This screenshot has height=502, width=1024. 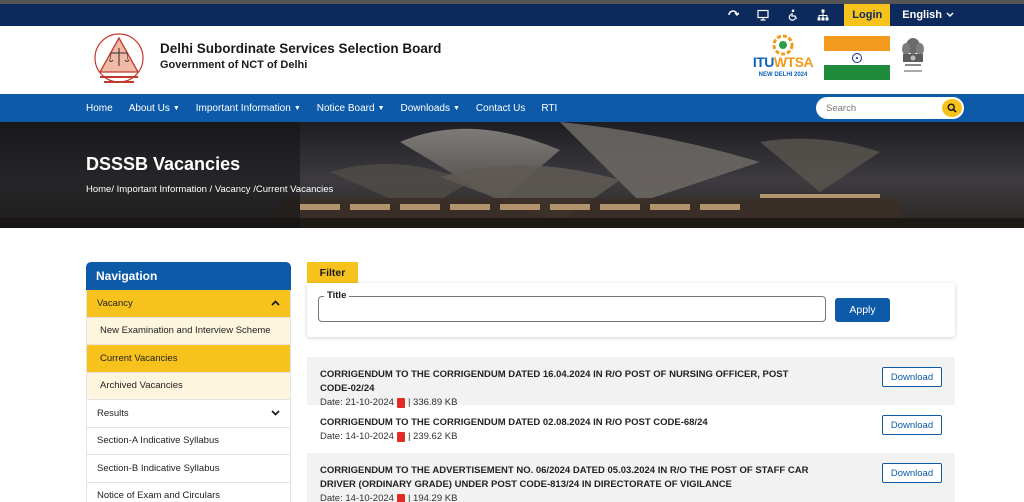 What do you see at coordinates (913, 58) in the screenshot?
I see `national-emblem-icon` at bounding box center [913, 58].